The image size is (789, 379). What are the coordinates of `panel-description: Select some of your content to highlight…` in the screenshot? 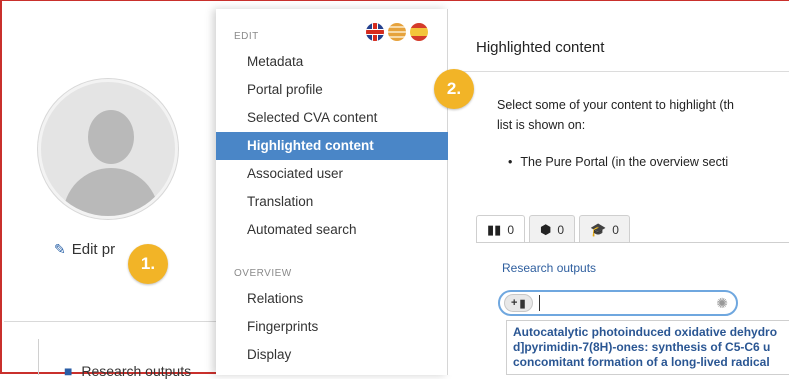 It's located at (643, 115).